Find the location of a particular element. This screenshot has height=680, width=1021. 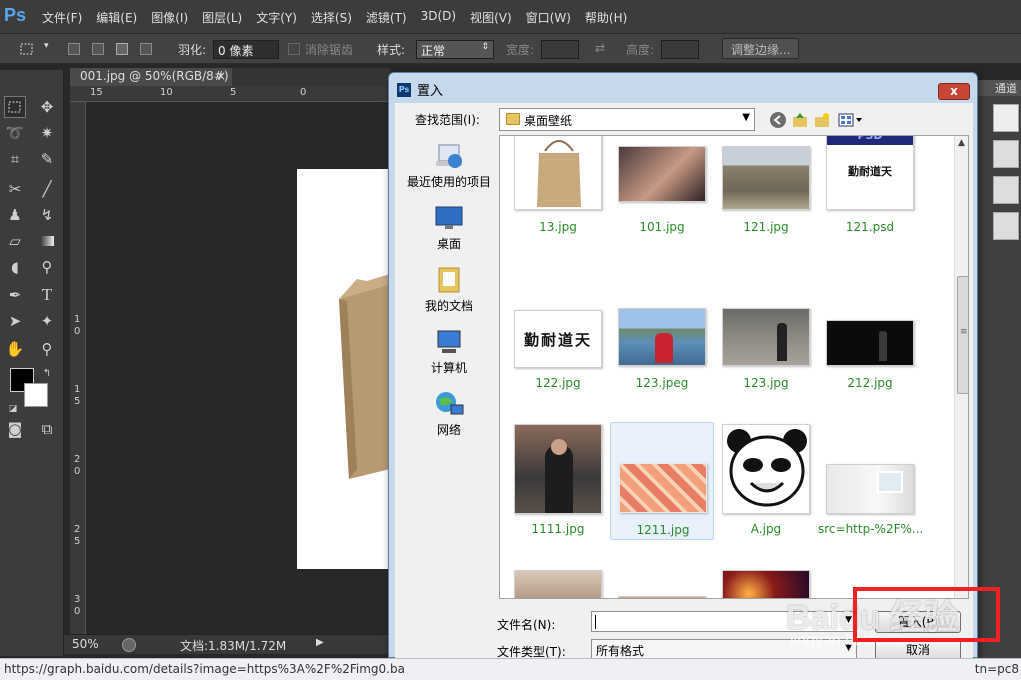

menu-help: 帮助(H) is located at coordinates (606, 17).